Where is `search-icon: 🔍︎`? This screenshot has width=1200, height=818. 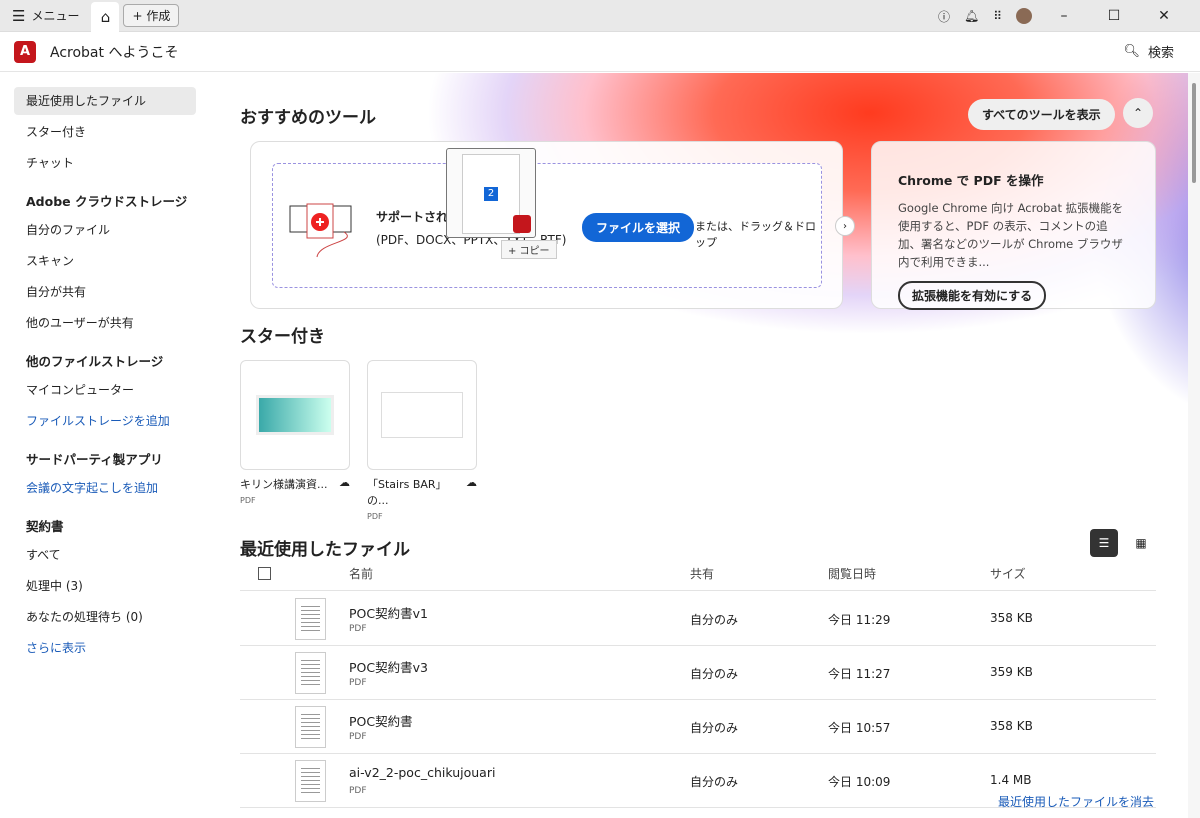
search-icon: 🔍︎ is located at coordinates (1131, 51).